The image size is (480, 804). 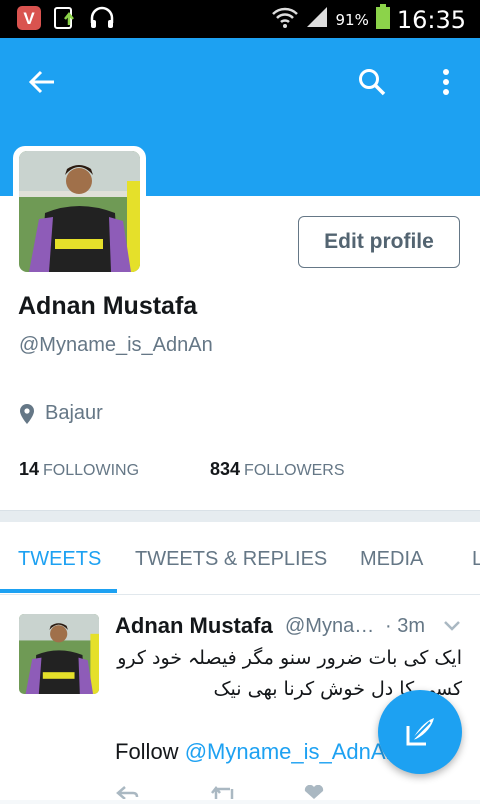 I want to click on retweet-icon, so click(x=222, y=792).